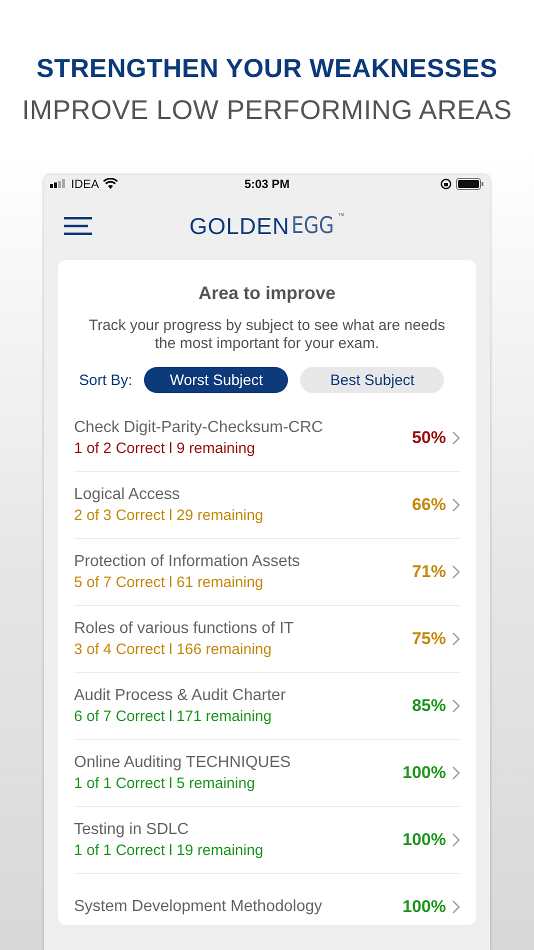 This screenshot has height=950, width=534. What do you see at coordinates (173, 649) in the screenshot?
I see `subject-progress: 3 of 4 Correct l 166 remaining` at bounding box center [173, 649].